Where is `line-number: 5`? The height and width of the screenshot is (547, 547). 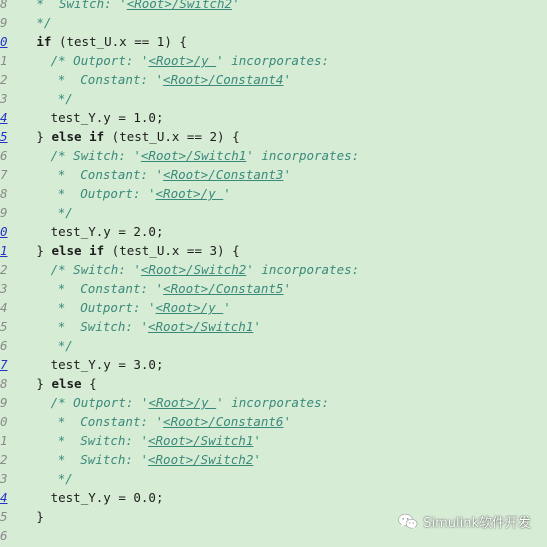
line-number: 5 is located at coordinates (4, 516).